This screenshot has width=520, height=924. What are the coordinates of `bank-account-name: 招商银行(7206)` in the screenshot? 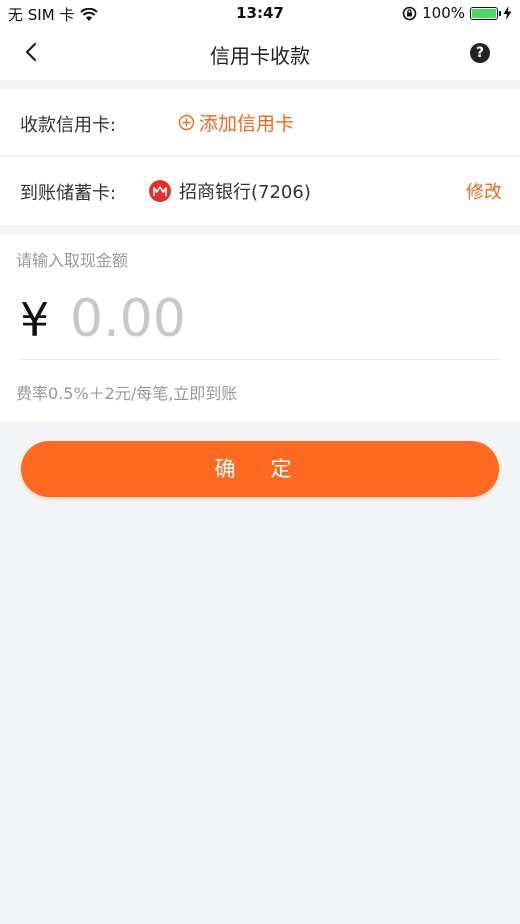 It's located at (245, 192).